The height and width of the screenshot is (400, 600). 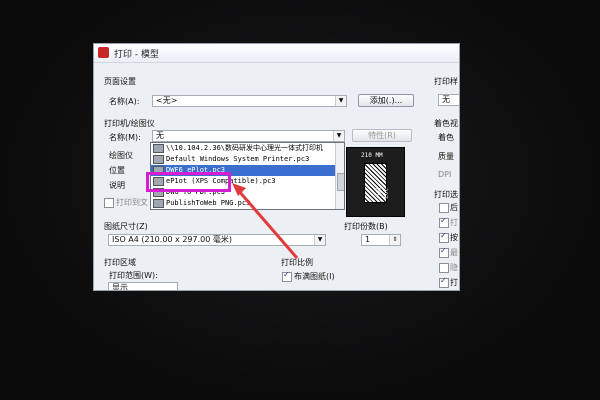 What do you see at coordinates (446, 137) in the screenshot?
I see `shaded-sub-label: 着色` at bounding box center [446, 137].